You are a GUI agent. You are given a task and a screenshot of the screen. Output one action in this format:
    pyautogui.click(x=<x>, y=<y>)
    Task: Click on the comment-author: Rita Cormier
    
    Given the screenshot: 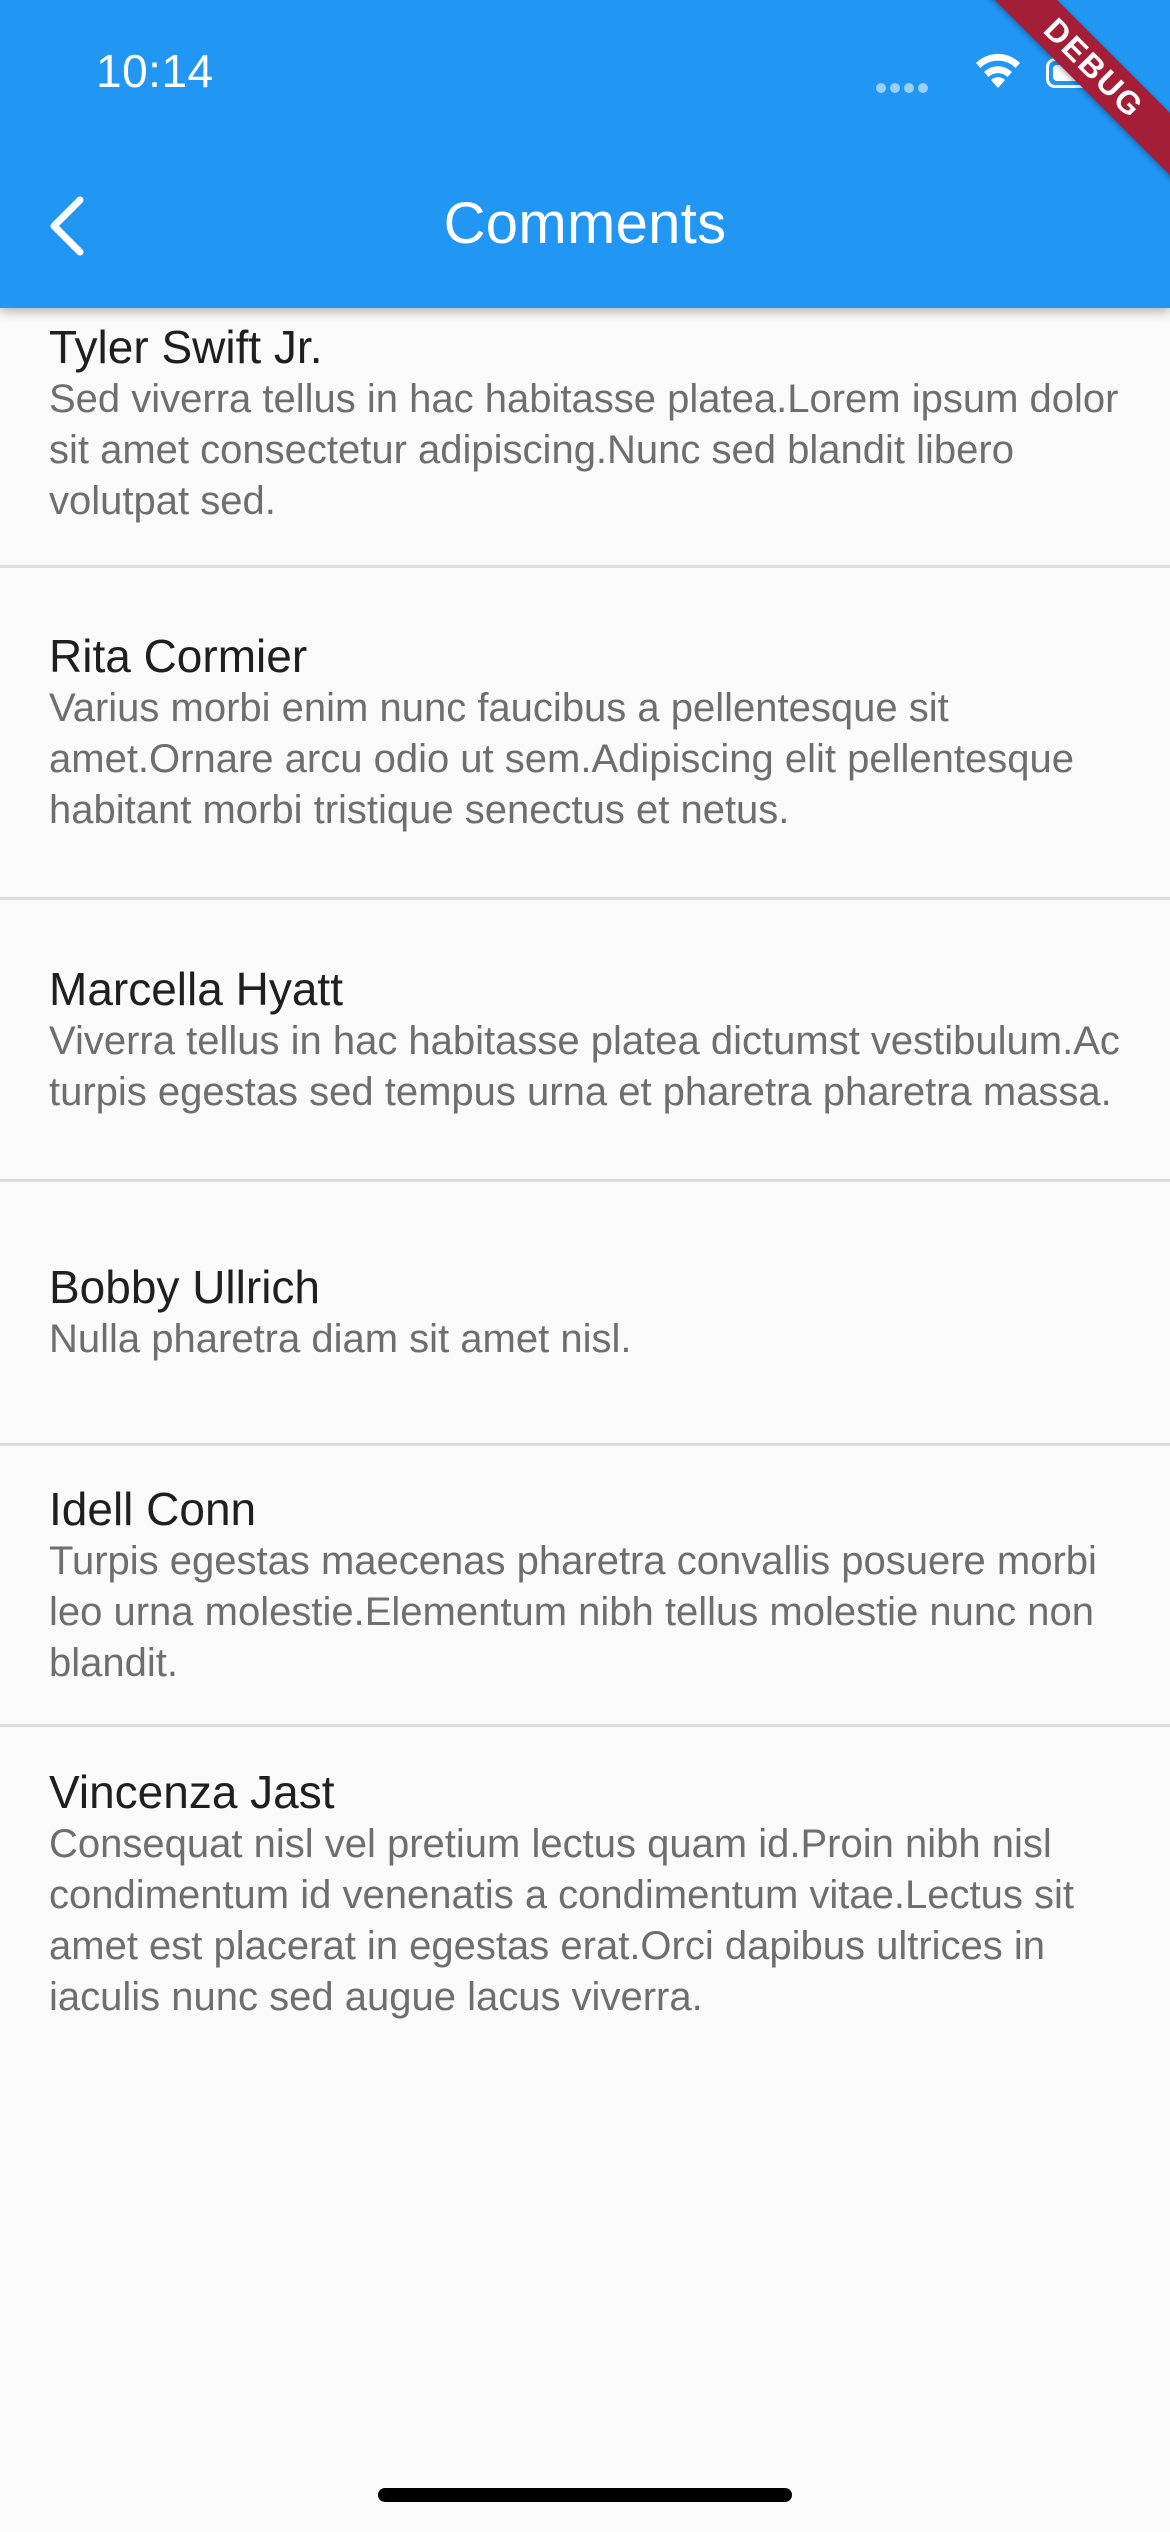 What is the action you would take?
    pyautogui.click(x=178, y=656)
    